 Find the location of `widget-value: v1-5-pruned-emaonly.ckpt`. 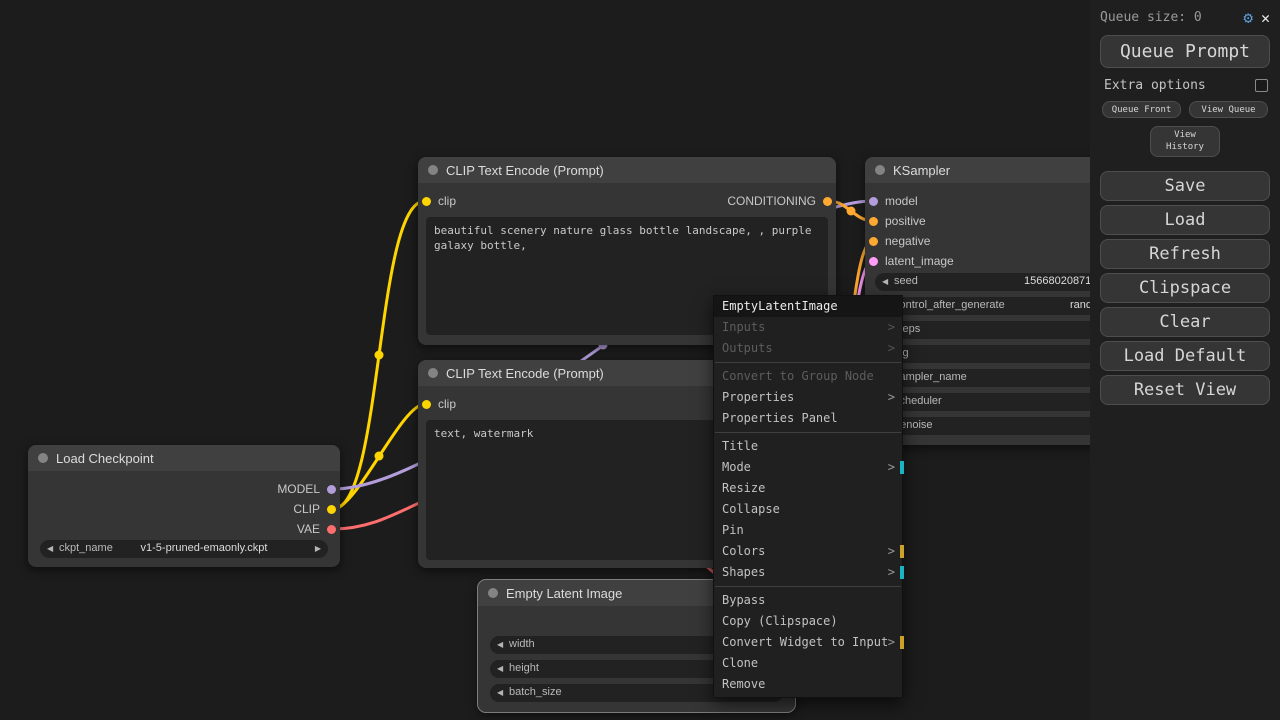

widget-value: v1-5-pruned-emaonly.ckpt is located at coordinates (204, 548).